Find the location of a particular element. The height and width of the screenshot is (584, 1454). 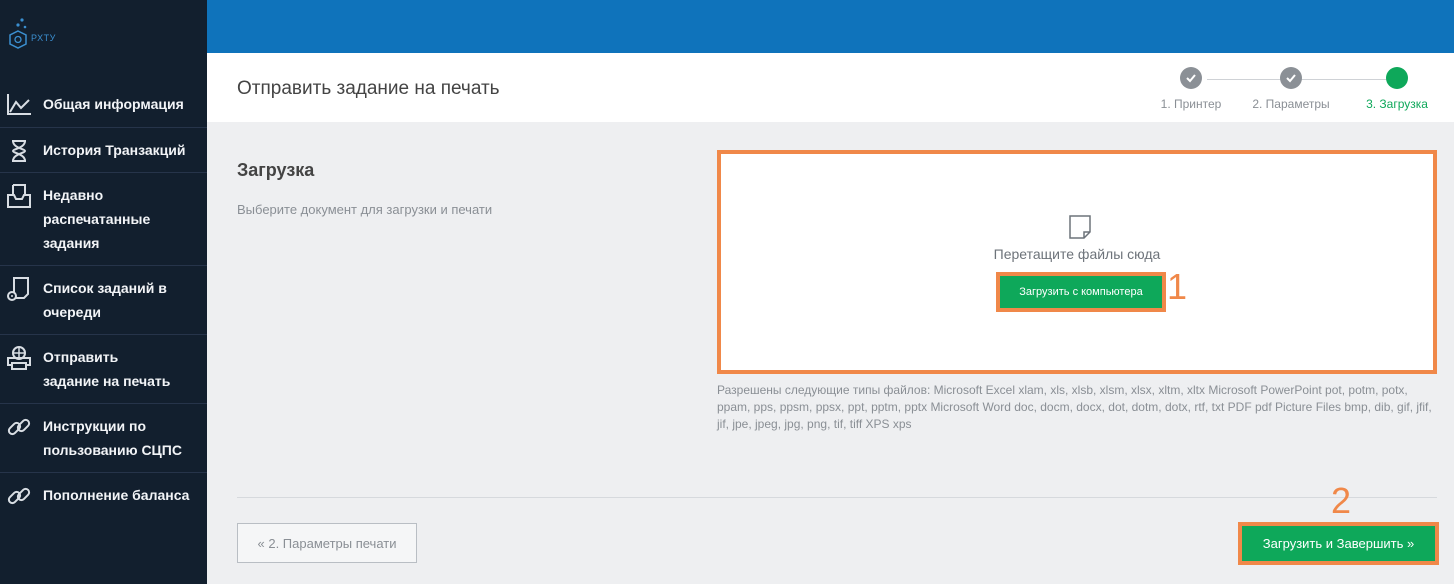

inbox-icon is located at coordinates (19, 196).